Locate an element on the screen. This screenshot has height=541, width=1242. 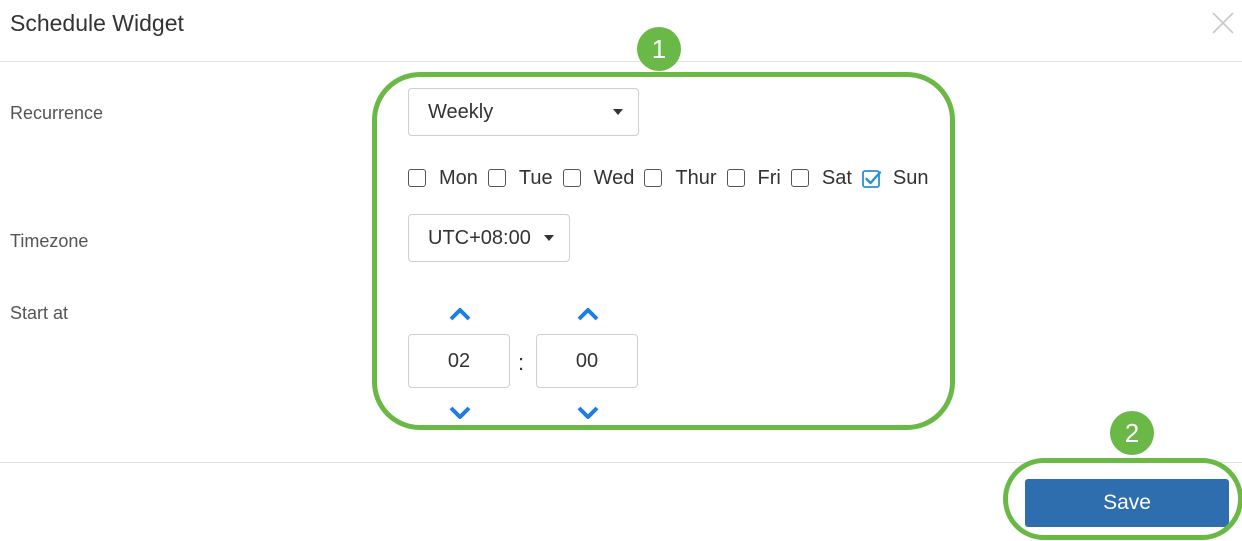
header-divider is located at coordinates (621, 61).